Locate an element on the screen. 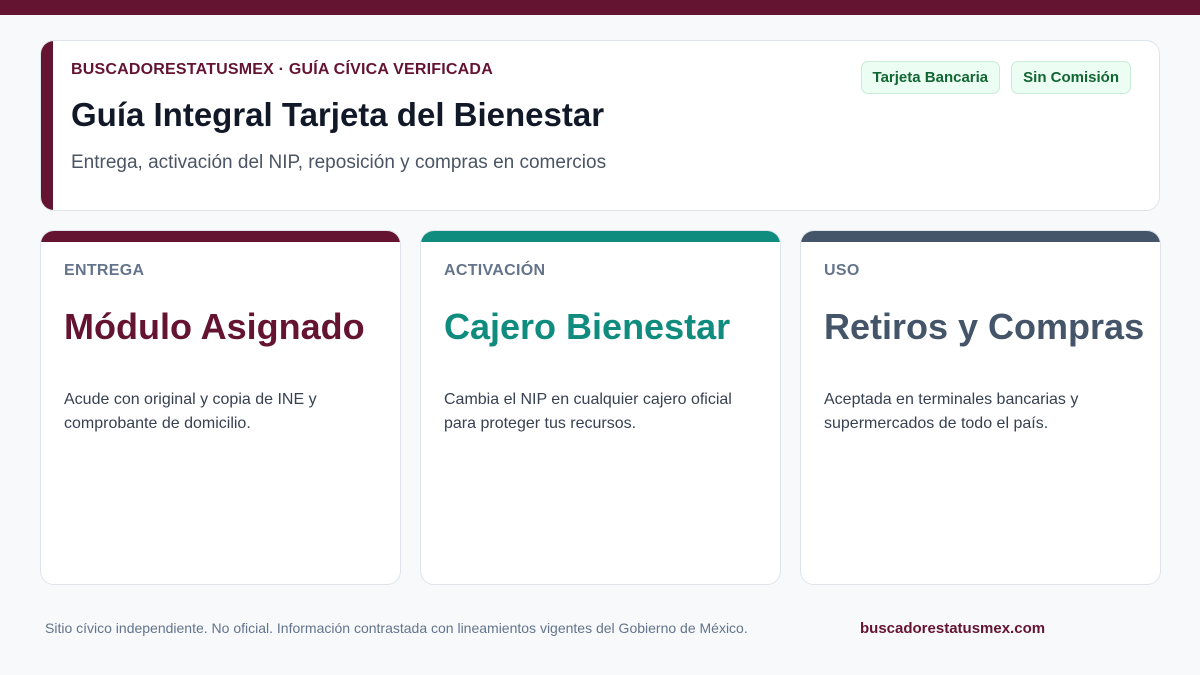 The height and width of the screenshot is (675, 1200). card-value: Retiros y Compras is located at coordinates (984, 326).